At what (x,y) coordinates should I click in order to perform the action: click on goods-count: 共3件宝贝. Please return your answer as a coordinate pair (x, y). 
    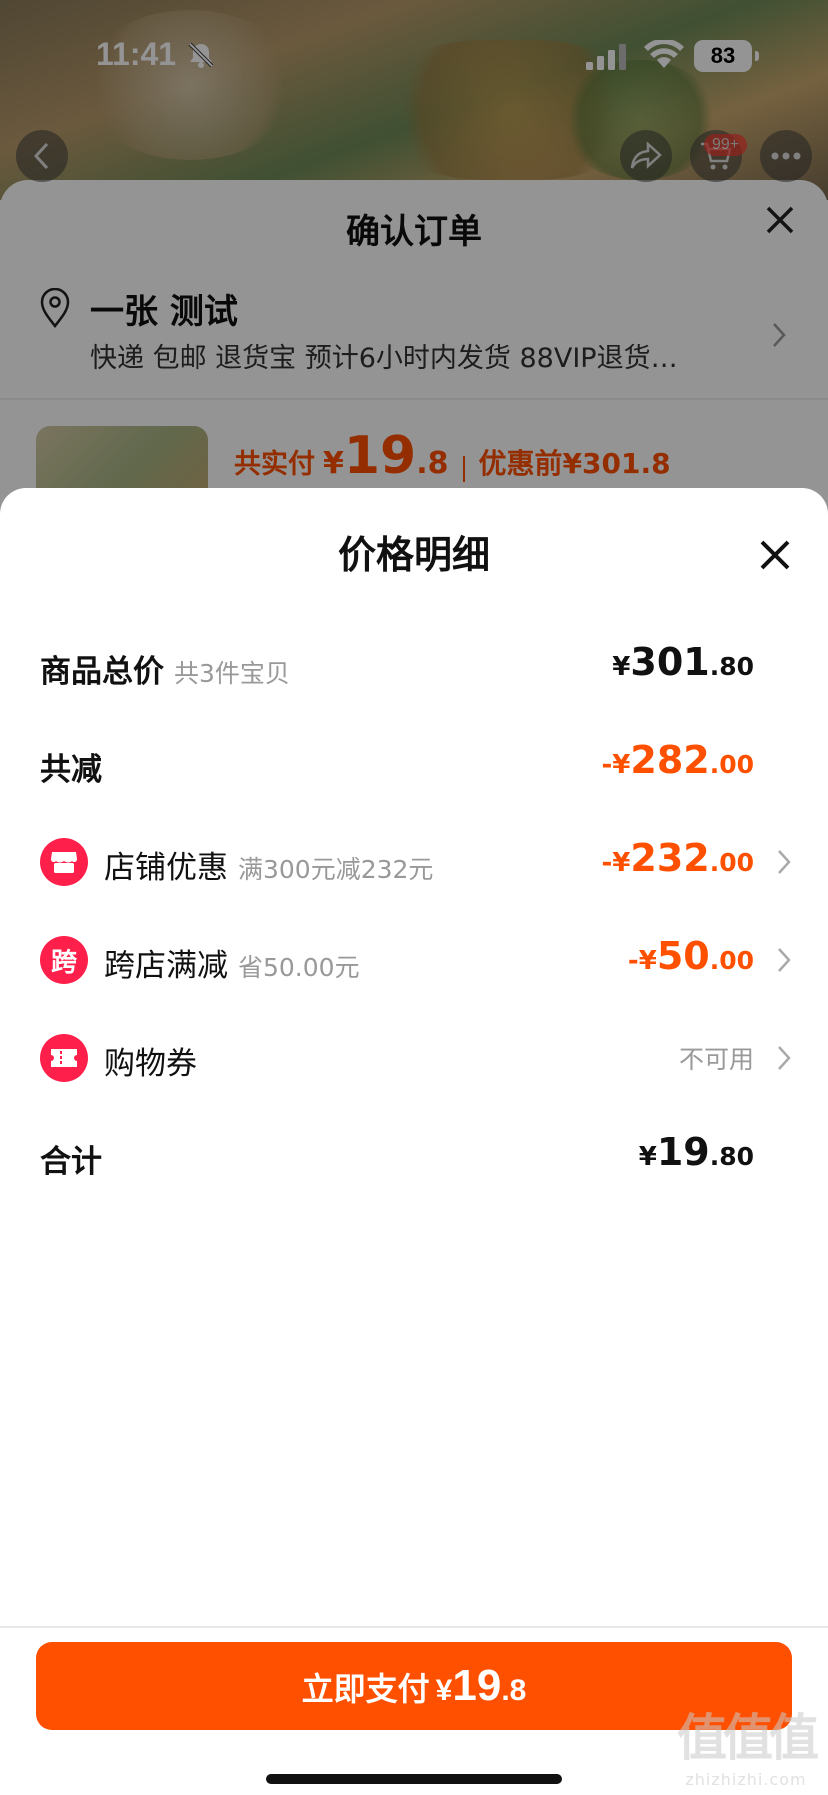
    Looking at the image, I should click on (232, 673).